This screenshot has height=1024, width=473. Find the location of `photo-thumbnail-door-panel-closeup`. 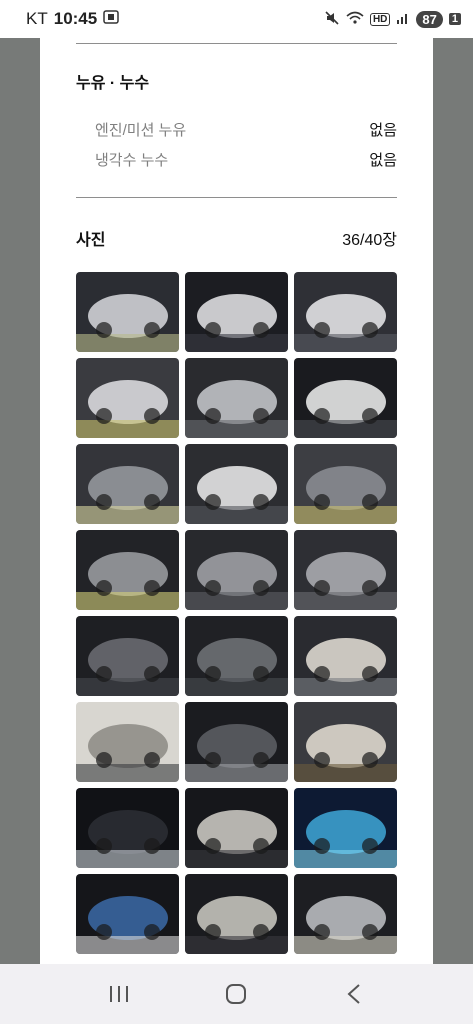

photo-thumbnail-door-panel-closeup is located at coordinates (127, 484).